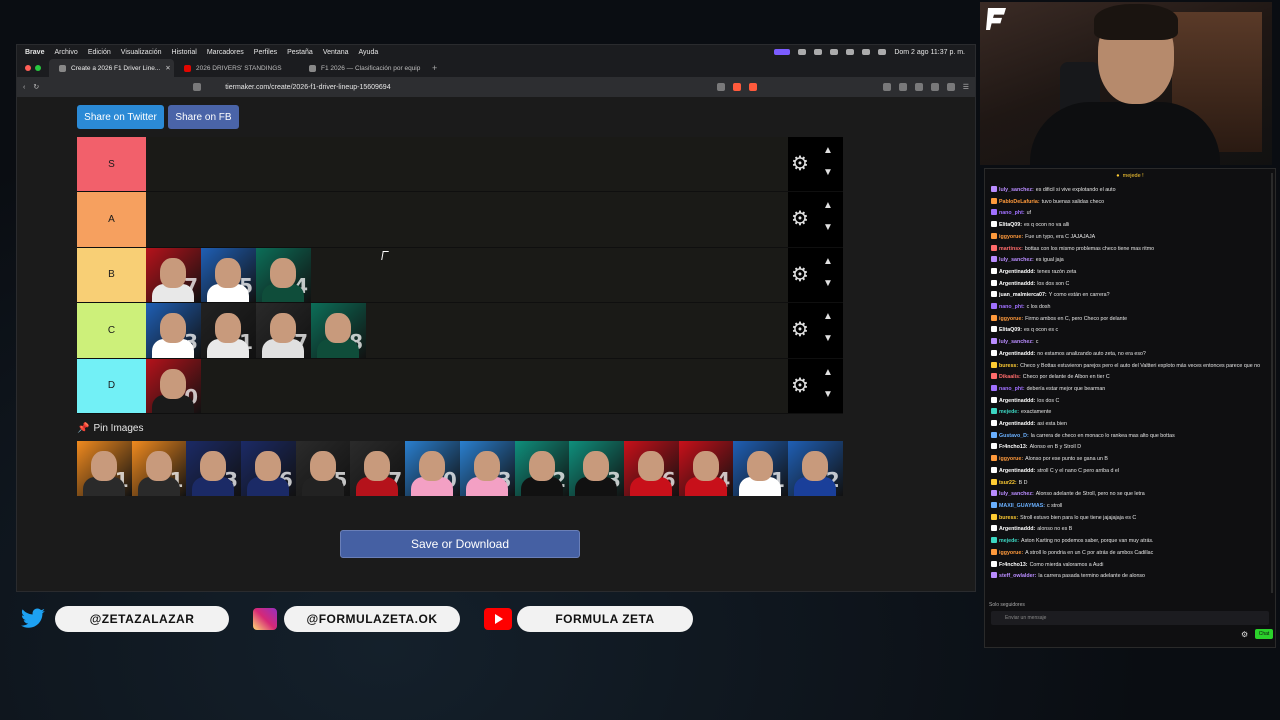 This screenshot has width=1280, height=720. Describe the element at coordinates (1008, 483) in the screenshot. I see `chat-username: tsur22:` at that location.